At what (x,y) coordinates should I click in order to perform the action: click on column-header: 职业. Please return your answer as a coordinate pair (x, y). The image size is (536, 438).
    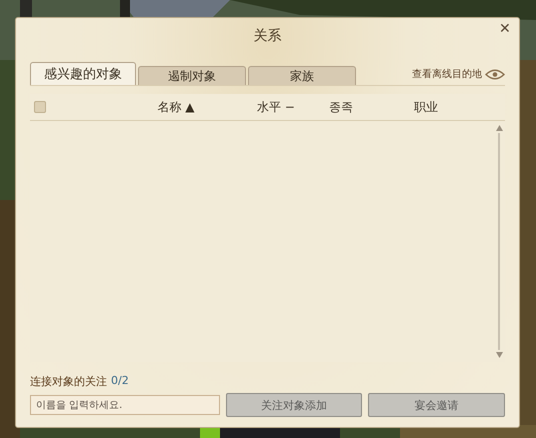
    Looking at the image, I should click on (426, 107).